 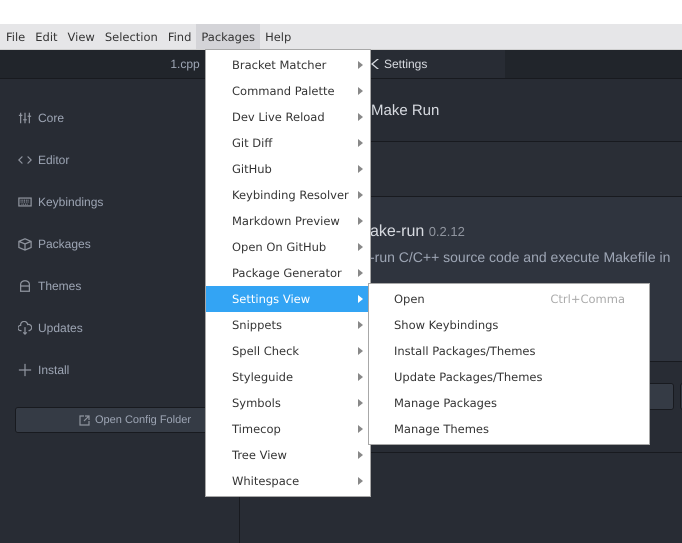 What do you see at coordinates (25, 244) in the screenshot?
I see `box-icon` at bounding box center [25, 244].